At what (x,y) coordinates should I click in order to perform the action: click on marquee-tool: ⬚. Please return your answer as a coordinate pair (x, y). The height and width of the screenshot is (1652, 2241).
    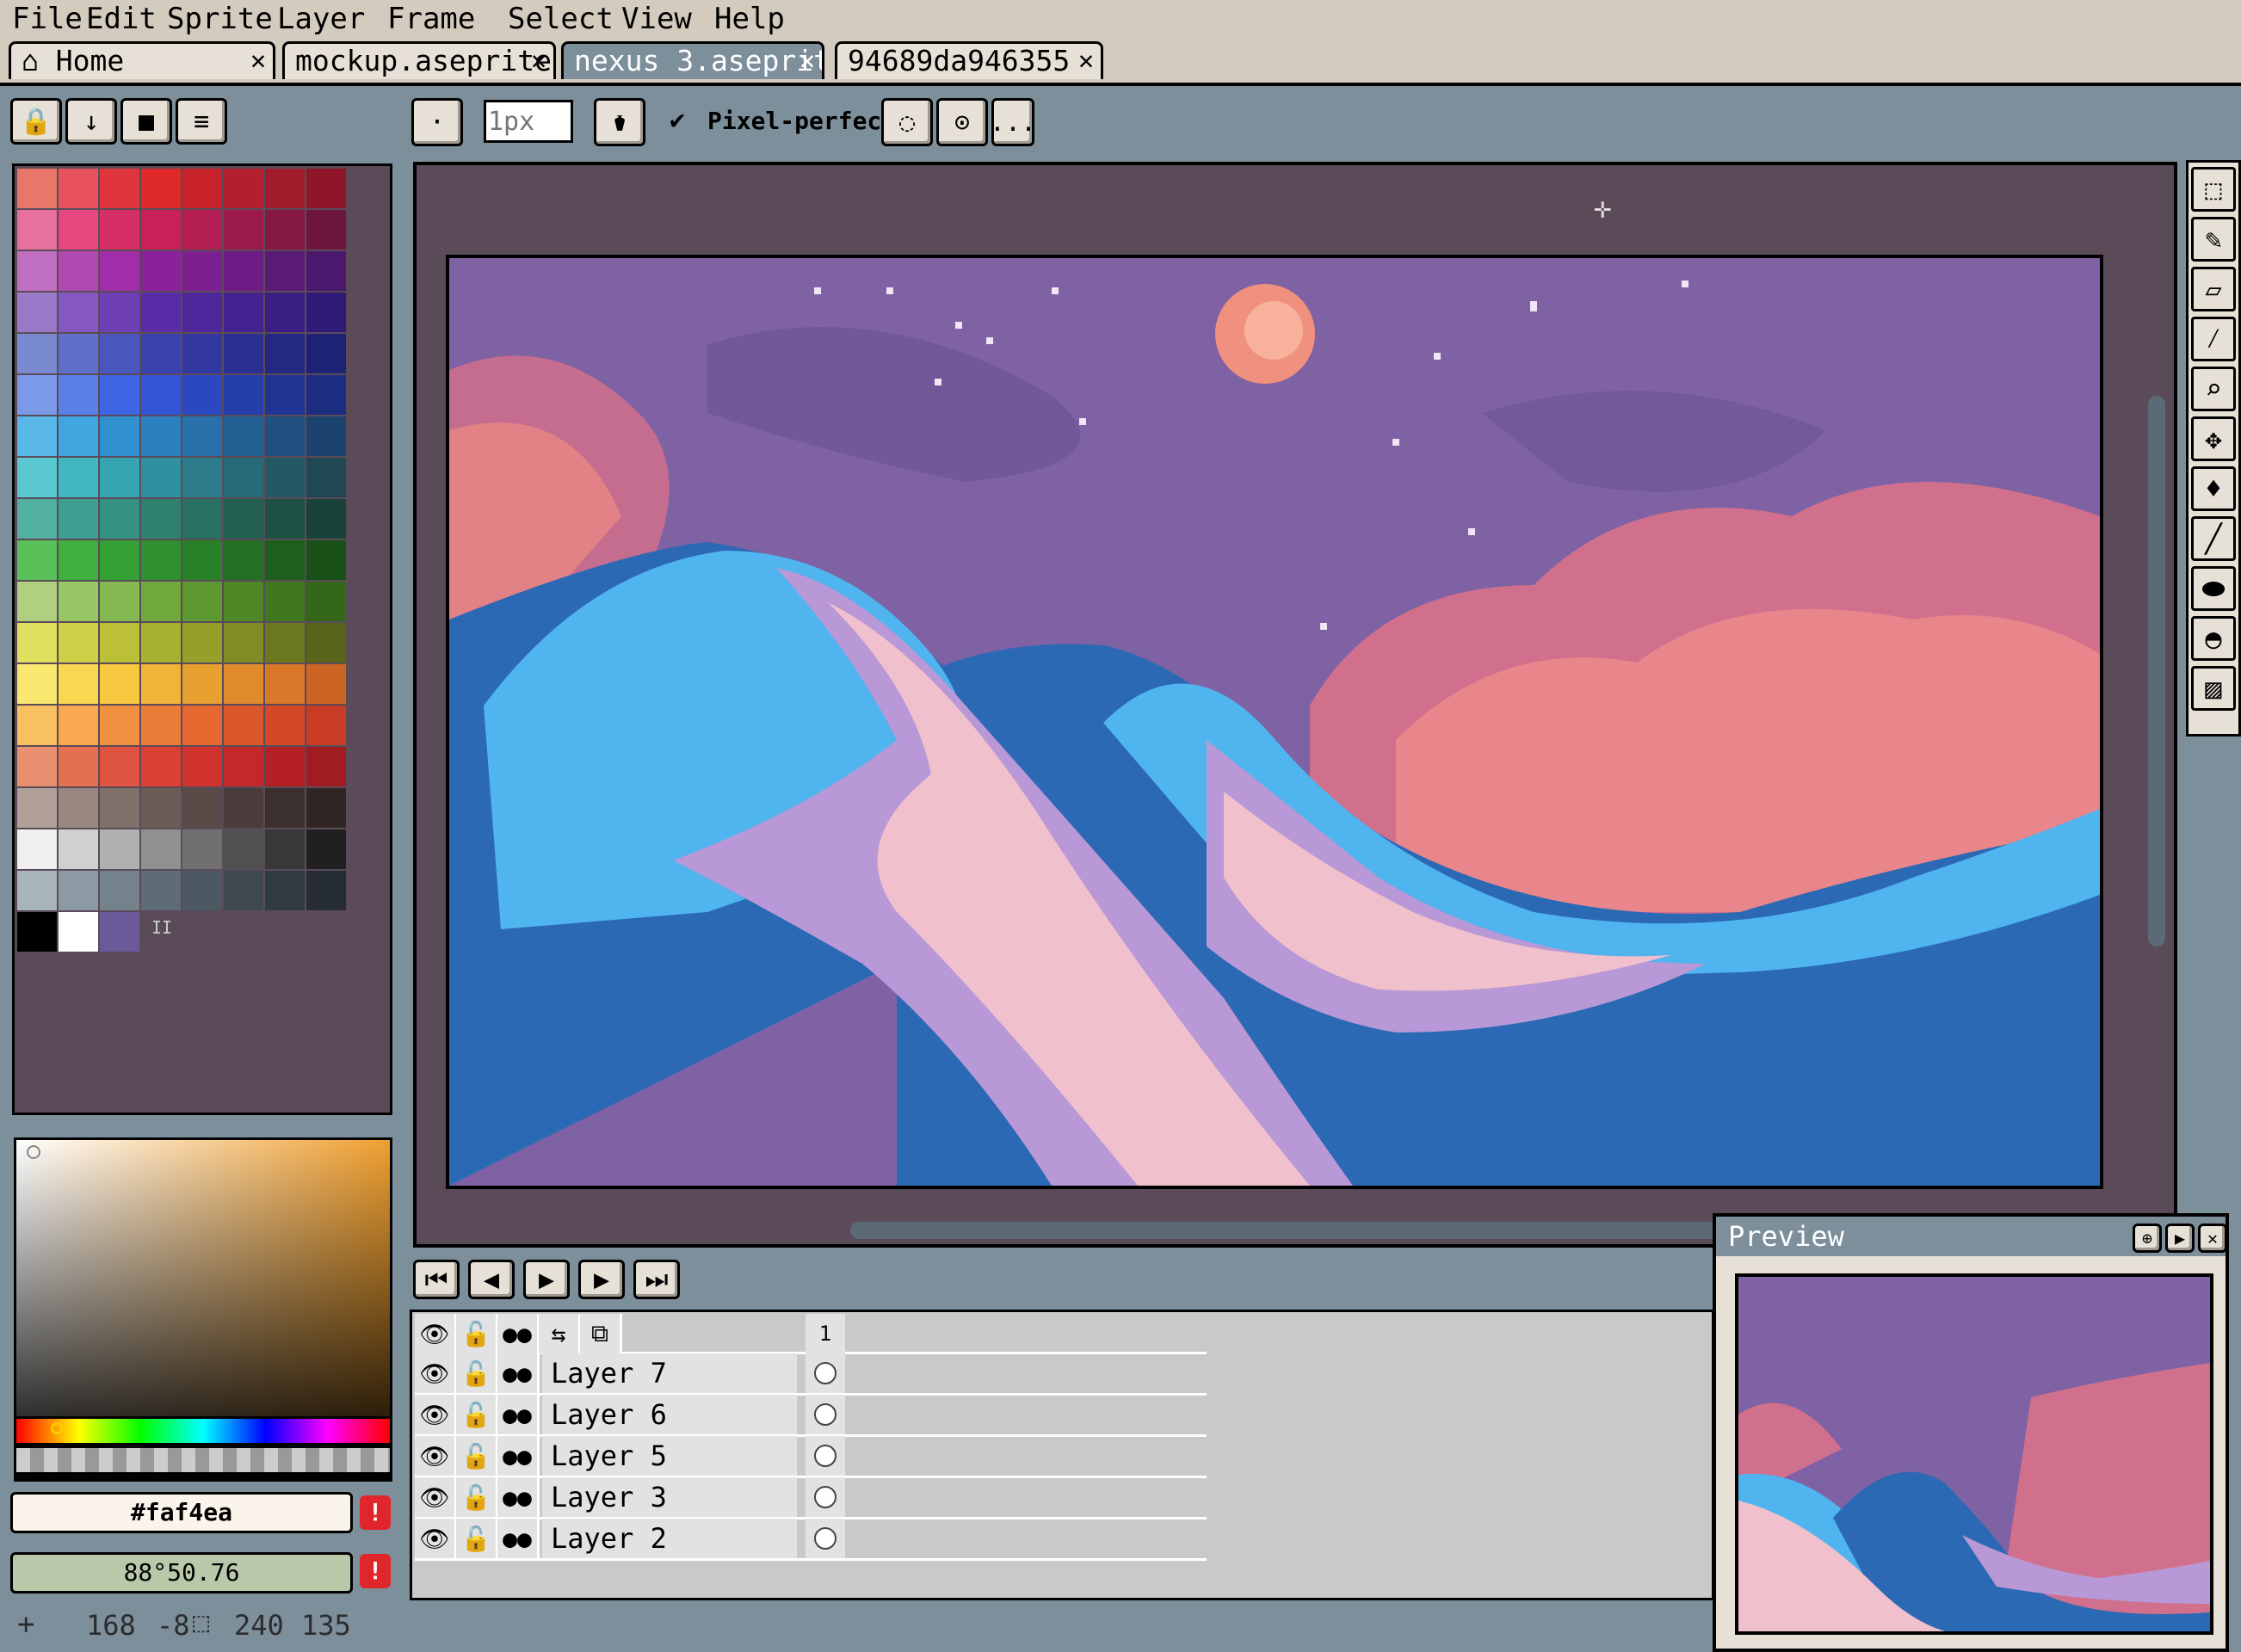
    Looking at the image, I should click on (2213, 189).